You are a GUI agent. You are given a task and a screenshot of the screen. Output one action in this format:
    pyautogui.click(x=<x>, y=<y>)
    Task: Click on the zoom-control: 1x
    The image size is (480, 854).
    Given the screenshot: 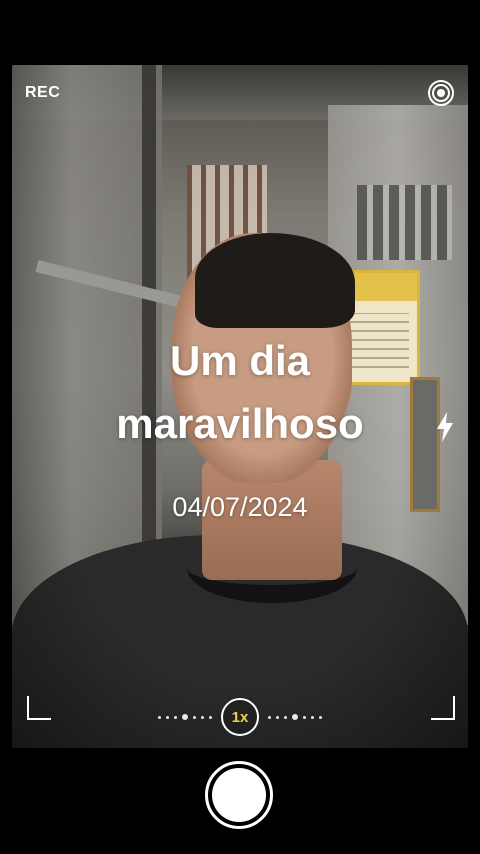 What is the action you would take?
    pyautogui.click(x=240, y=717)
    